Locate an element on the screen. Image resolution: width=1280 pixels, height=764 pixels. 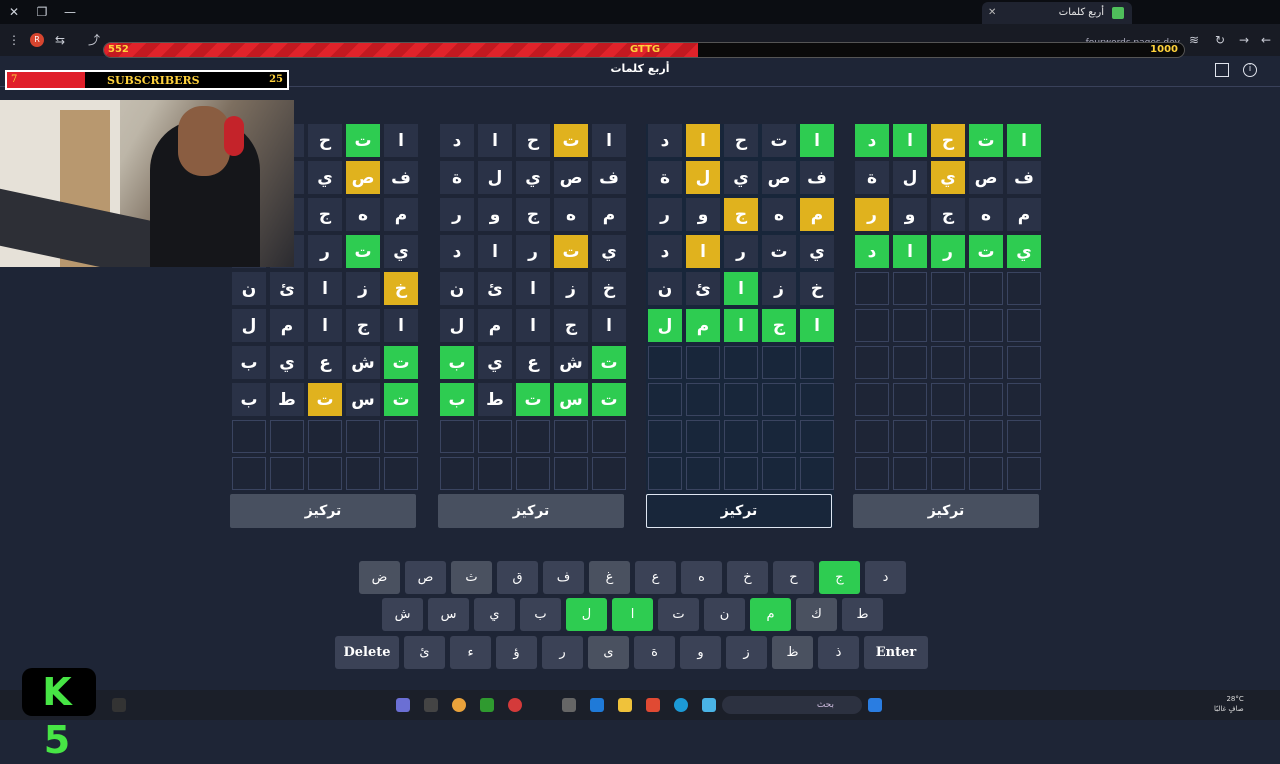
key: ظ is located at coordinates (792, 652).